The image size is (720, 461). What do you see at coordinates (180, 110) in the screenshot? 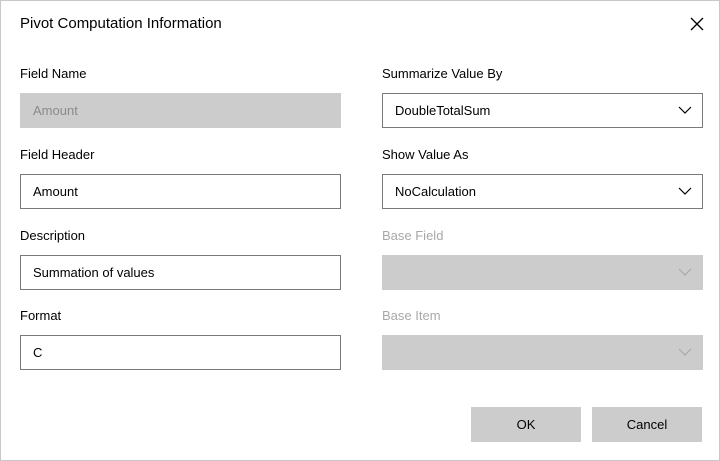
I see `field-name-input: Amount` at bounding box center [180, 110].